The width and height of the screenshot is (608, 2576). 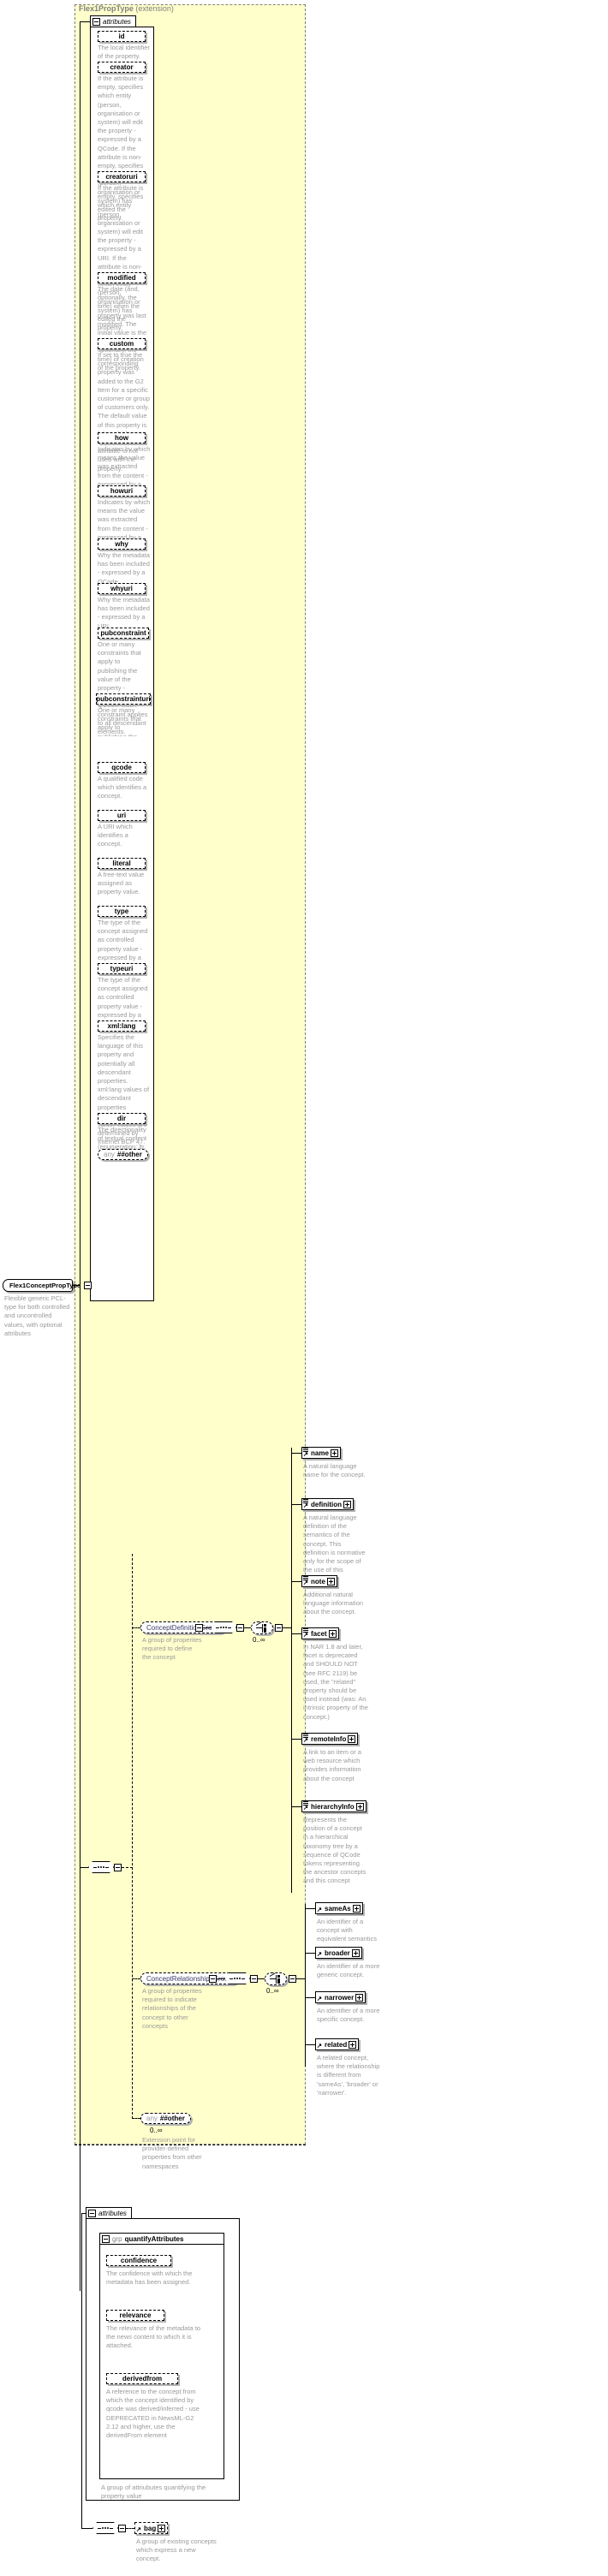 What do you see at coordinates (138, 2530) in the screenshot?
I see `element-type-icon-bag: ↗` at bounding box center [138, 2530].